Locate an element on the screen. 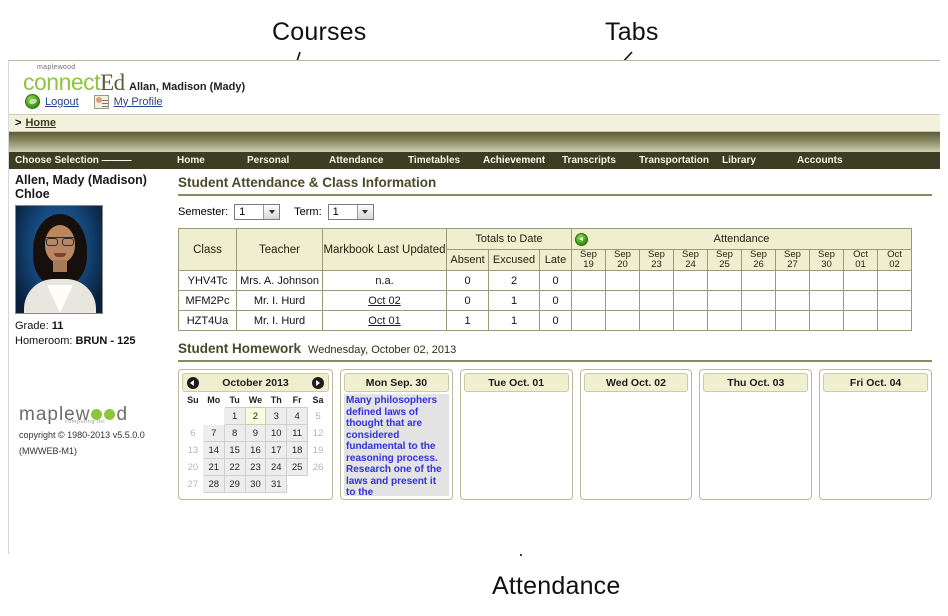  nav-item-transcripts: Transcripts is located at coordinates (589, 160).